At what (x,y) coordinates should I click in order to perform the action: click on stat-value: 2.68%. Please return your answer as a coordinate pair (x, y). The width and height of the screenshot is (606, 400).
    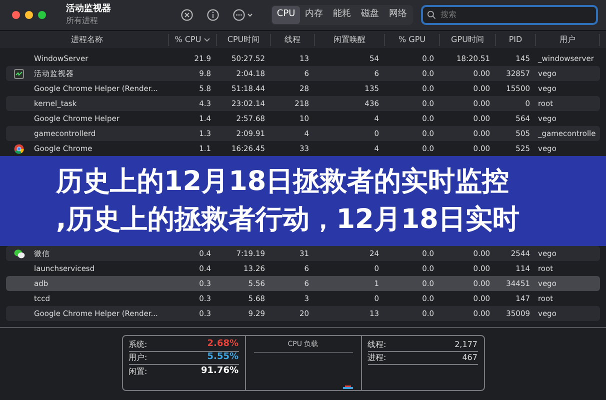
    Looking at the image, I should click on (222, 345).